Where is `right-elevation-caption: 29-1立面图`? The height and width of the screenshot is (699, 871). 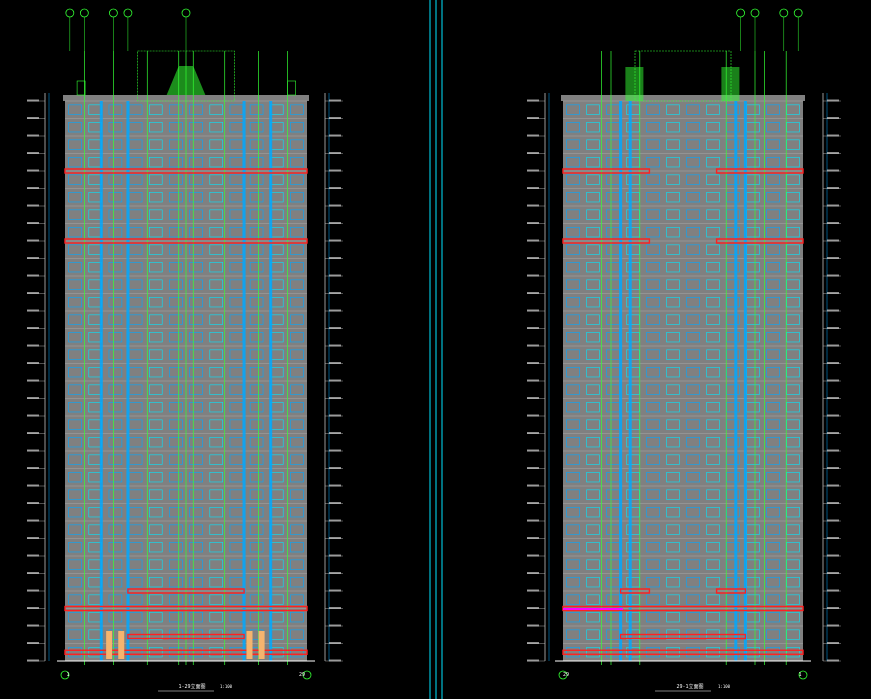 right-elevation-caption: 29-1立面图 is located at coordinates (689, 686).